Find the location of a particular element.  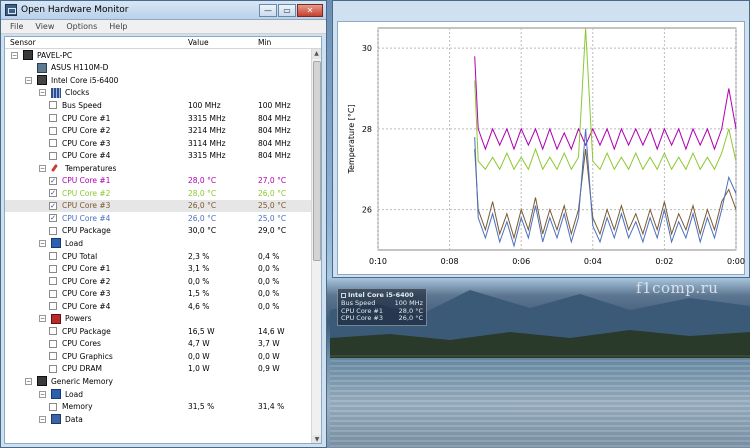

tree-row: CPU Core #3 1,5 % 0,0 % is located at coordinates (163, 293).